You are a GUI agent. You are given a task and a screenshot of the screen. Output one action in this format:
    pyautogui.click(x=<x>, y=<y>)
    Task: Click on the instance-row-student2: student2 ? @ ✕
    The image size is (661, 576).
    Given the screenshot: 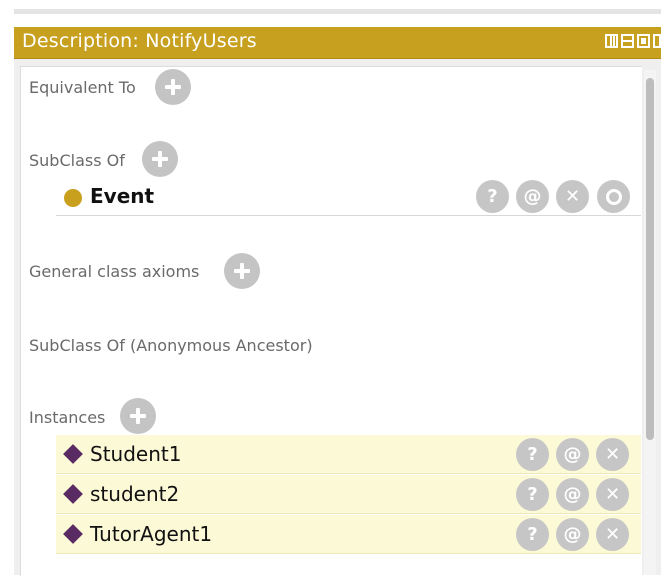 What is the action you would take?
    pyautogui.click(x=348, y=494)
    